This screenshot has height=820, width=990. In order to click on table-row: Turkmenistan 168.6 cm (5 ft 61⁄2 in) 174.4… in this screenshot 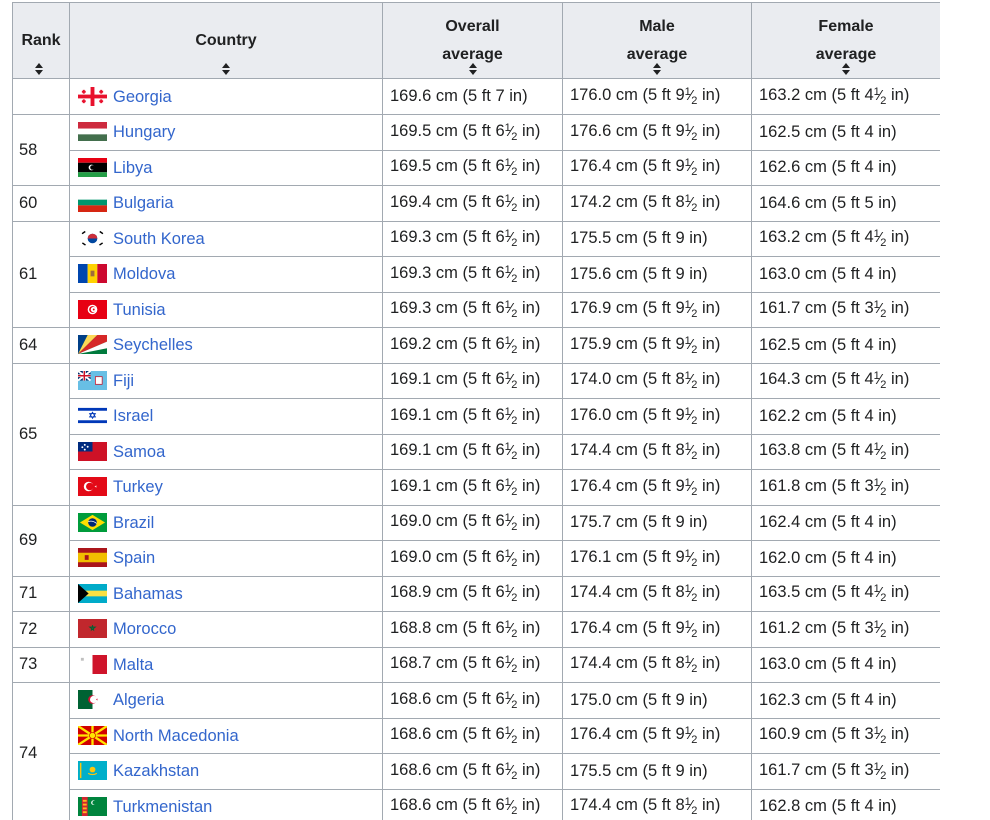, I will do `click(476, 804)`.